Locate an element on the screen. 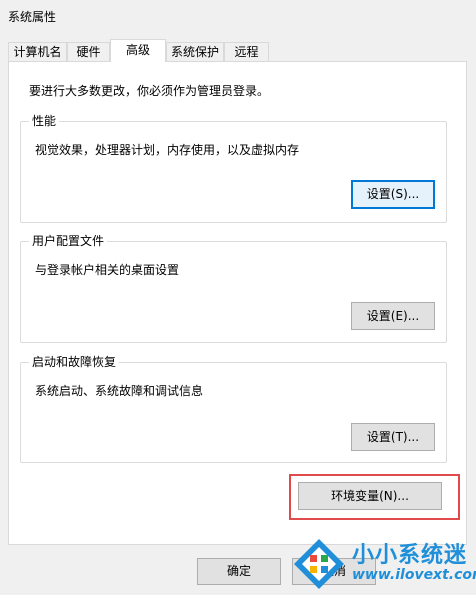  tab-hardware: 硬件 is located at coordinates (88, 51).